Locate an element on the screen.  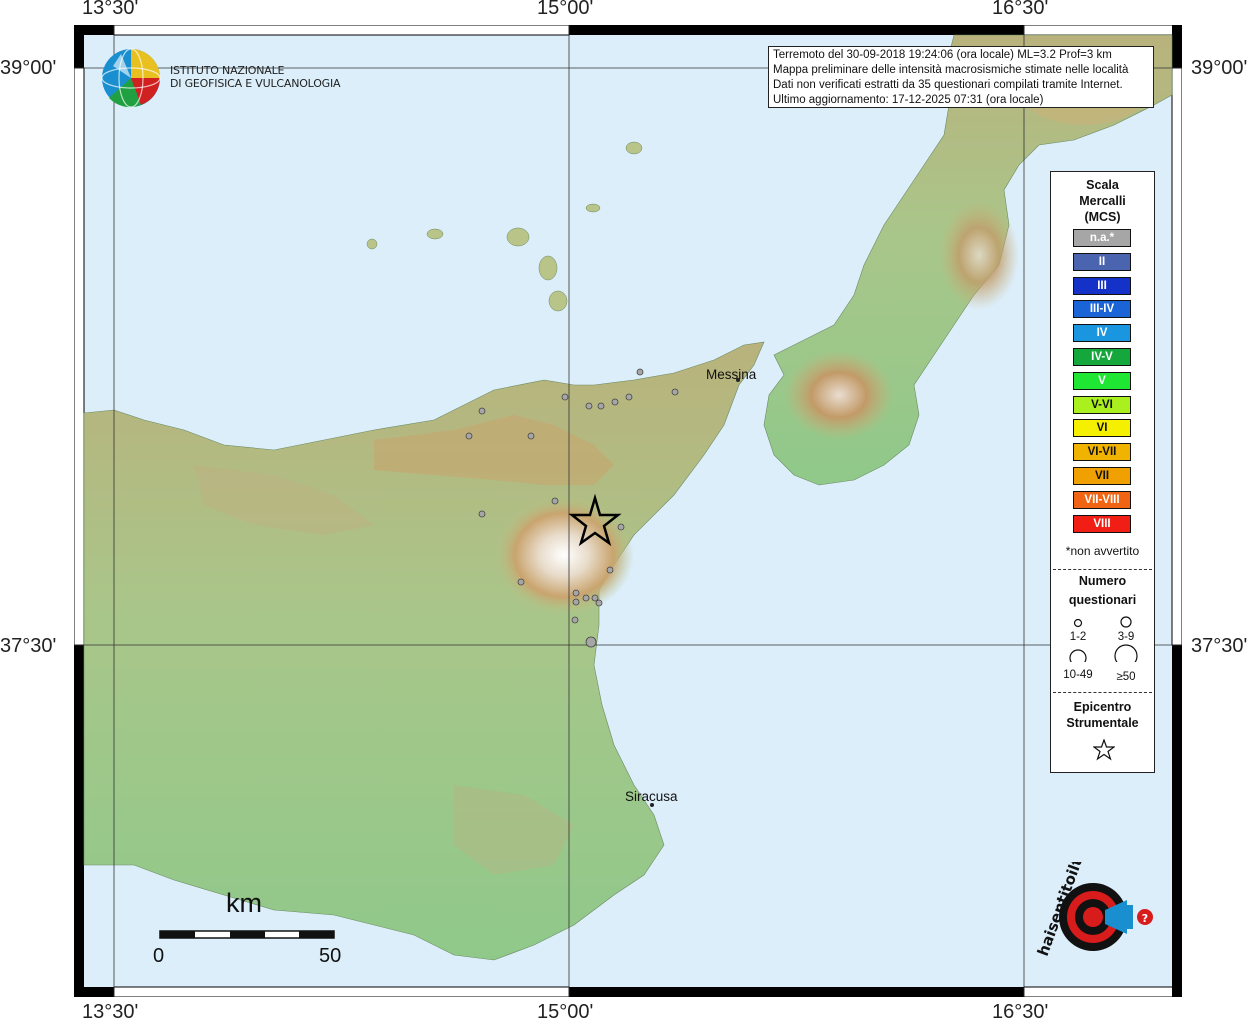
legend-title: Scala Mercalli (MCS) is located at coordinates (1102, 201).